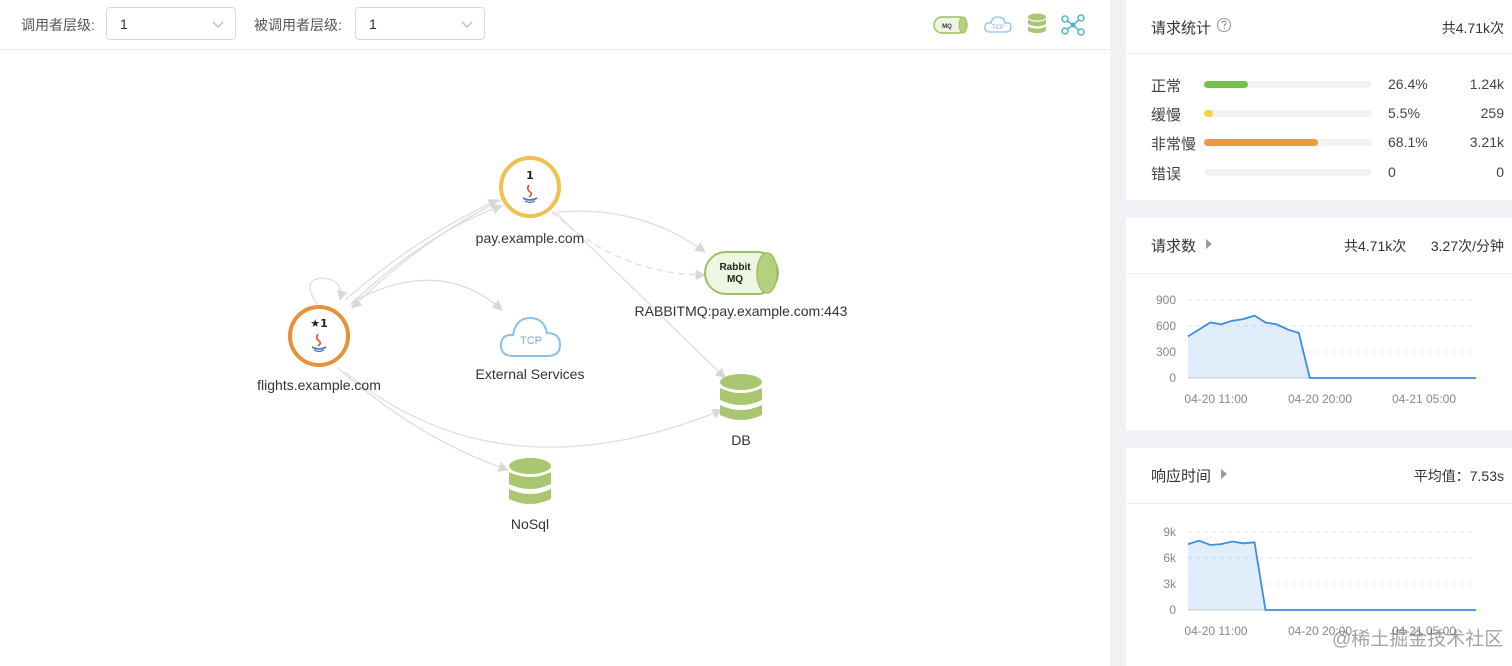 This screenshot has width=1512, height=666. I want to click on tcp-cloud-icon: TCP, so click(998, 25).